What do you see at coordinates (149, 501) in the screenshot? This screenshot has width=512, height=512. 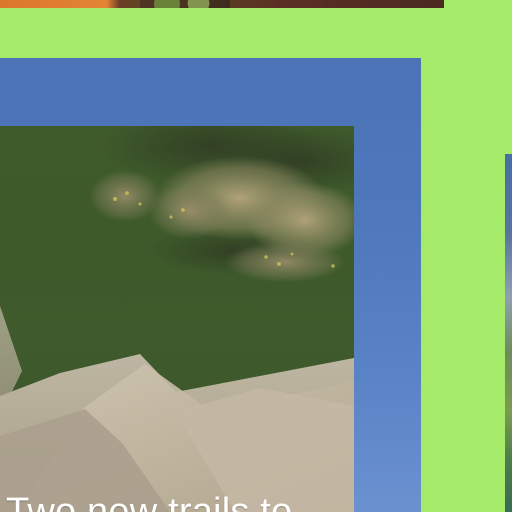 I see `story-caption: Two new trails to` at bounding box center [149, 501].